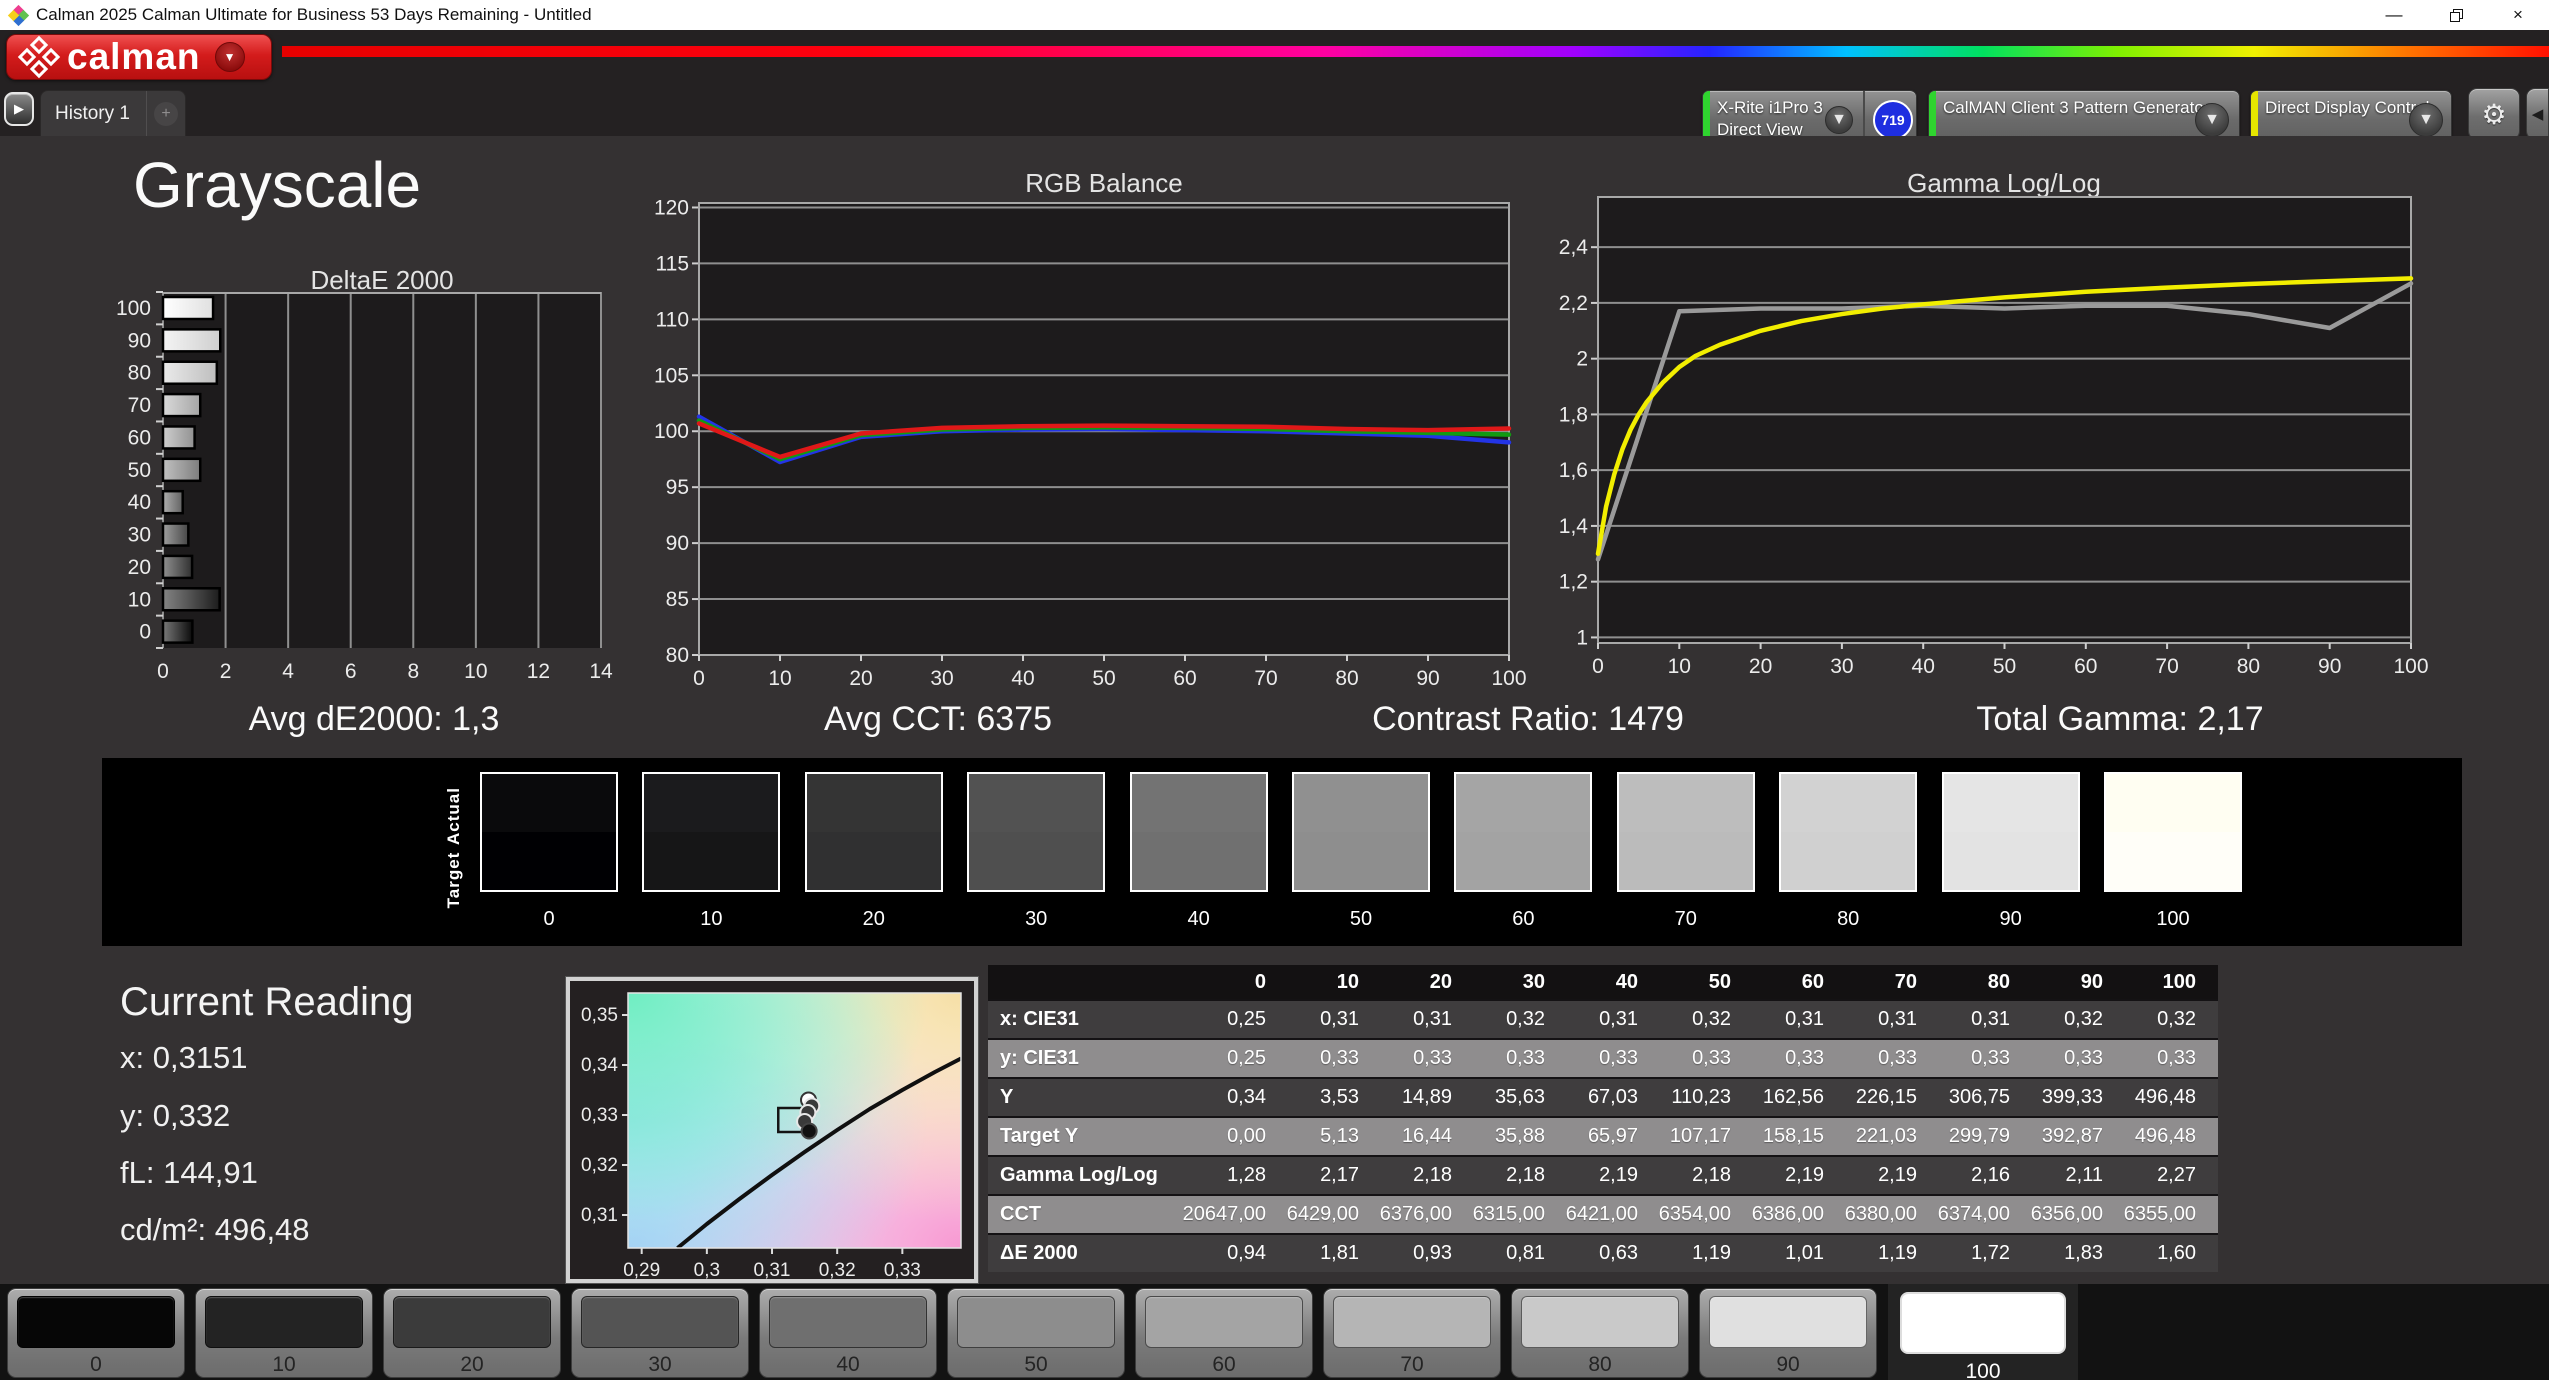 This screenshot has height=1380, width=2549. Describe the element at coordinates (284, 1333) in the screenshot. I see `pattern-button-10: 10` at that location.